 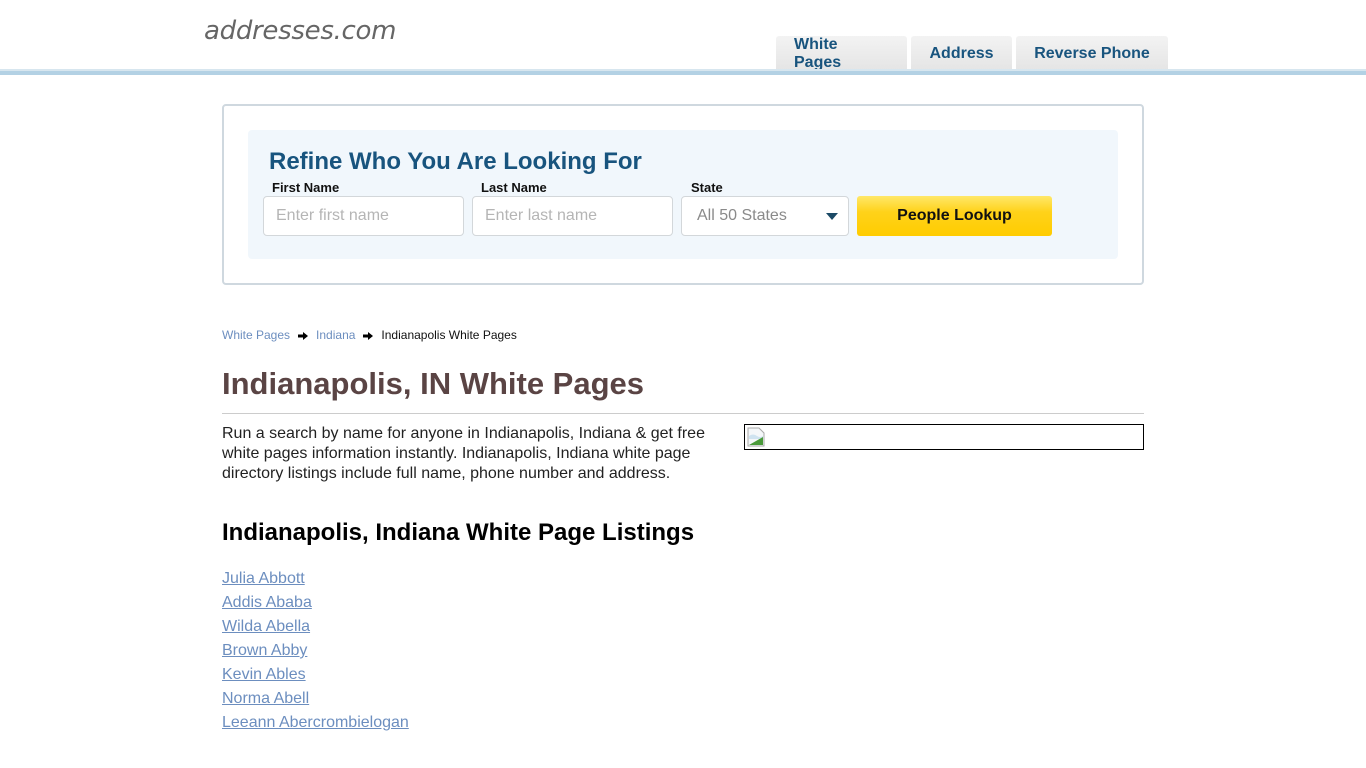 I want to click on title-divider, so click(x=683, y=413).